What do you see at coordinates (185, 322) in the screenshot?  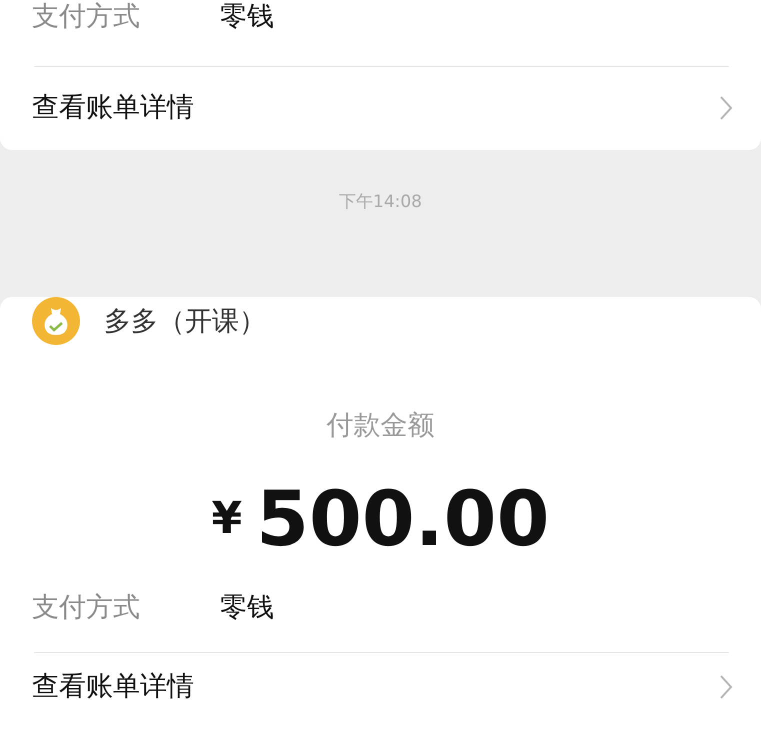 I see `merchant-name: 多多（开课）` at bounding box center [185, 322].